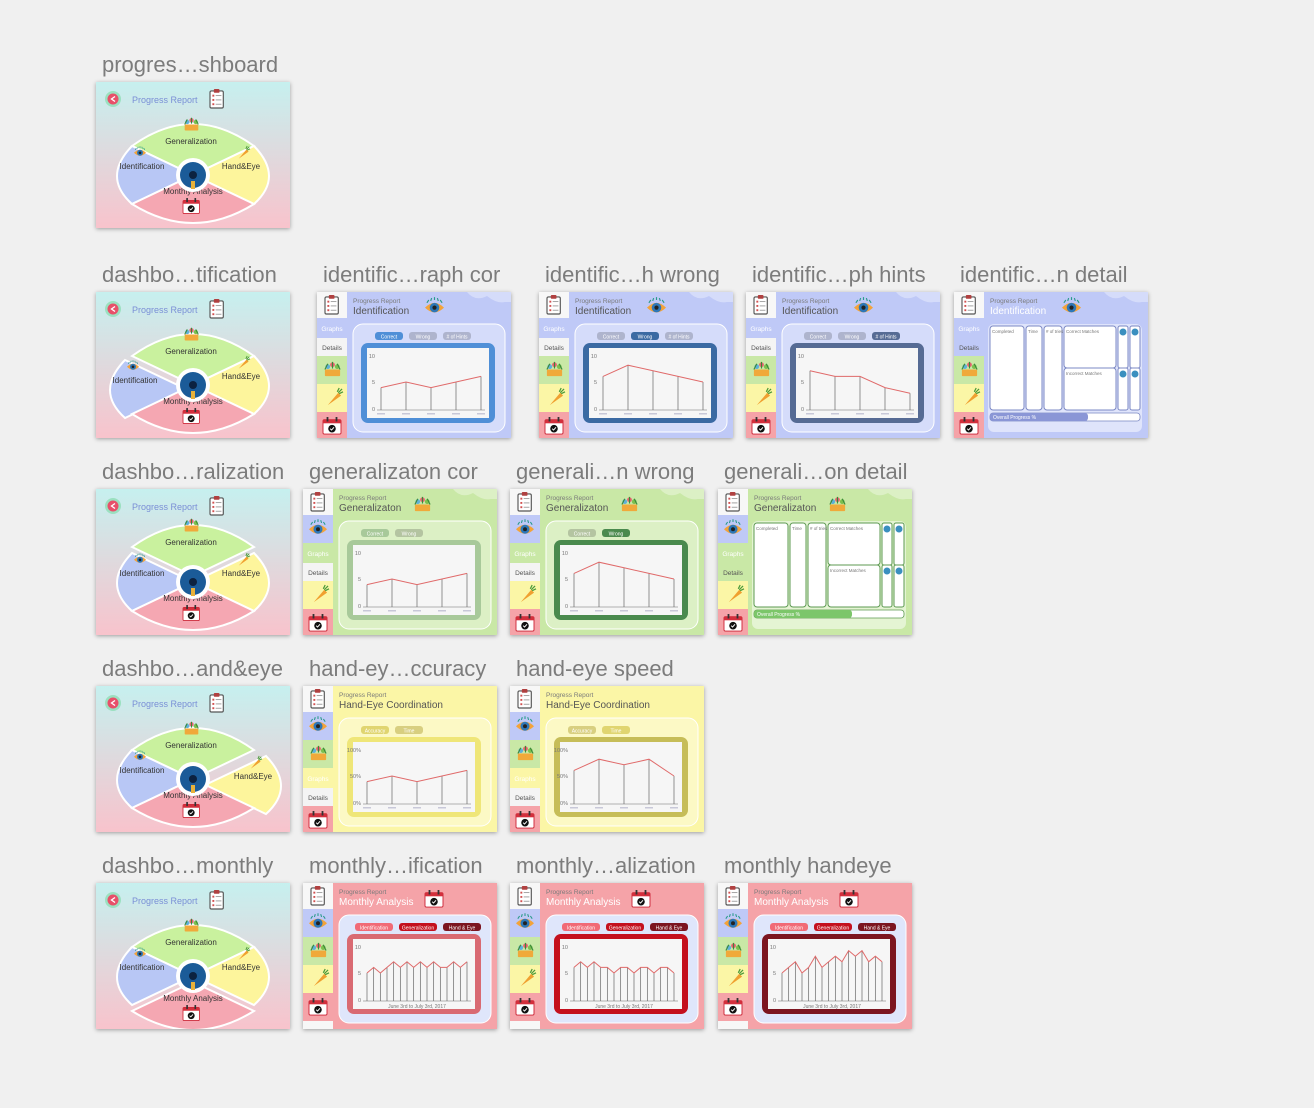 Image resolution: width=1314 pixels, height=1108 pixels. What do you see at coordinates (318, 726) in the screenshot?
I see `eye-pupil` at bounding box center [318, 726].